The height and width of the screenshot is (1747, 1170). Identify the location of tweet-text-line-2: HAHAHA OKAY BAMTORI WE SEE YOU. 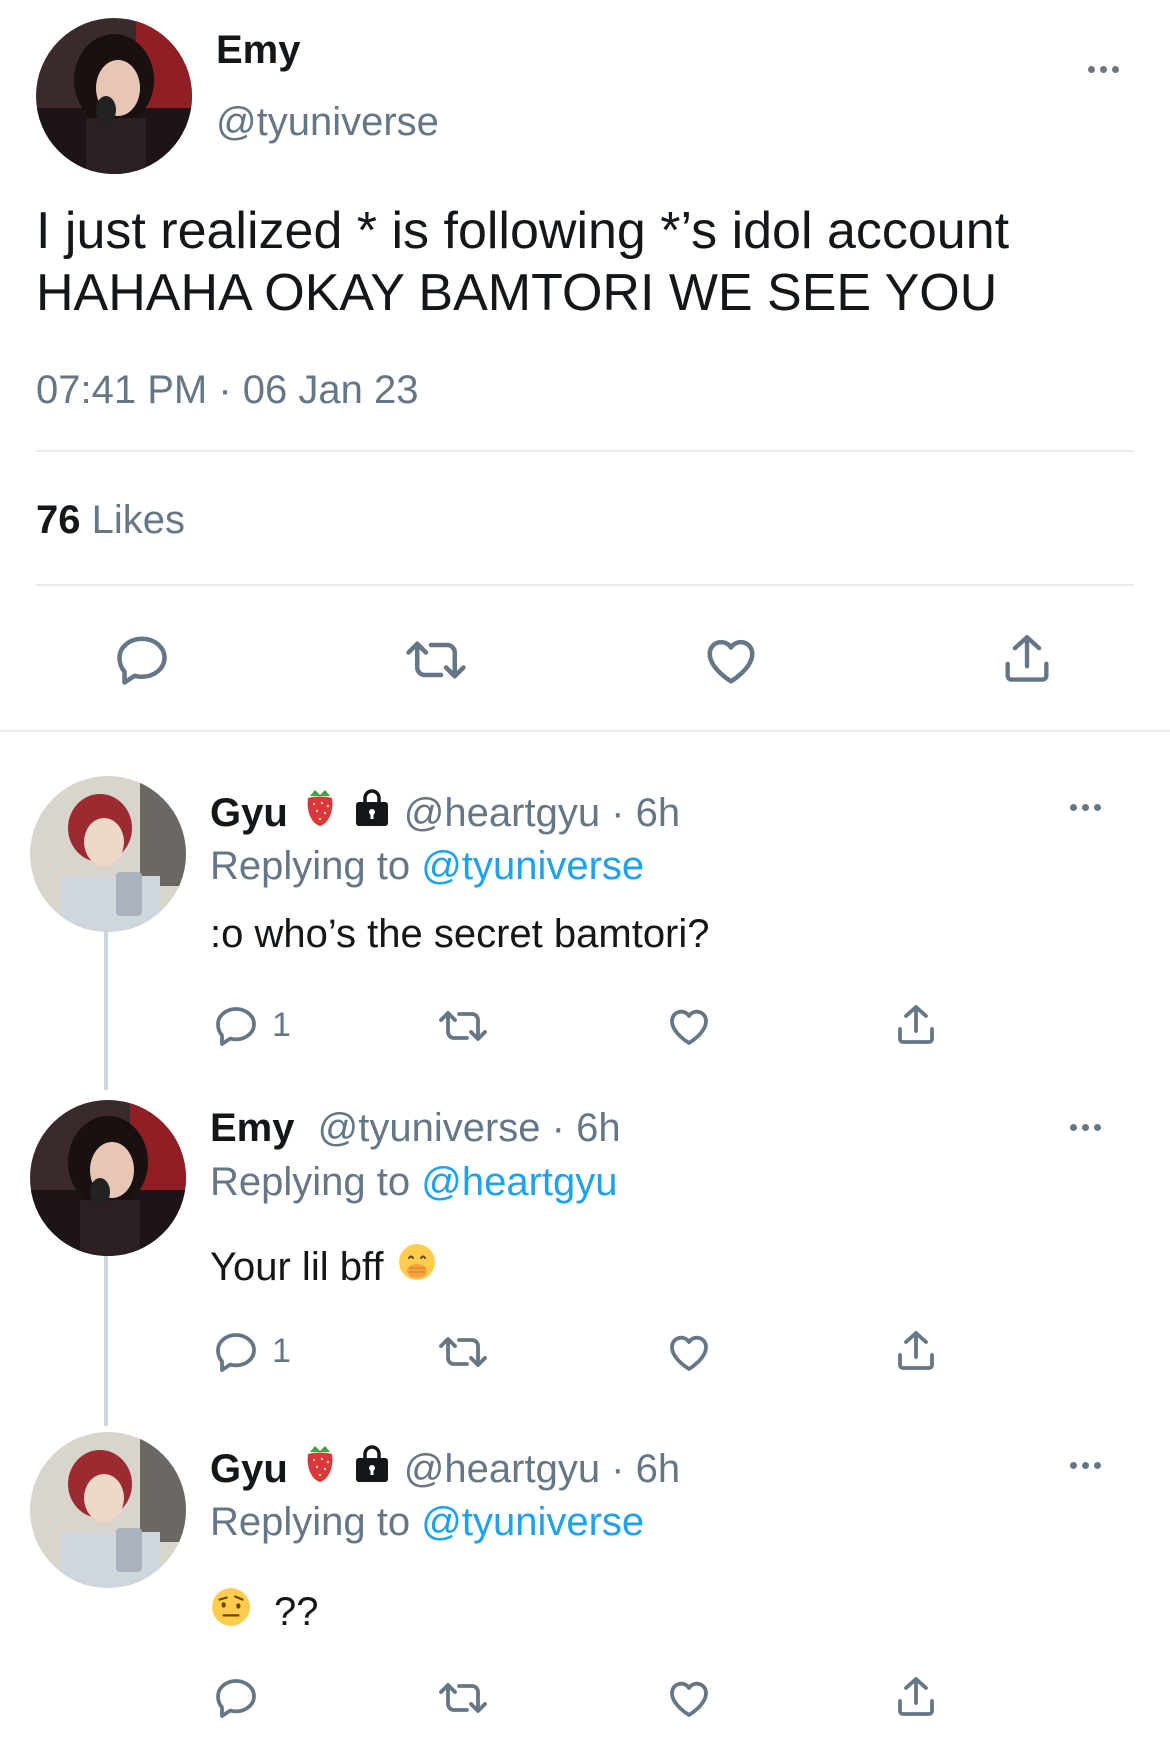
(517, 293).